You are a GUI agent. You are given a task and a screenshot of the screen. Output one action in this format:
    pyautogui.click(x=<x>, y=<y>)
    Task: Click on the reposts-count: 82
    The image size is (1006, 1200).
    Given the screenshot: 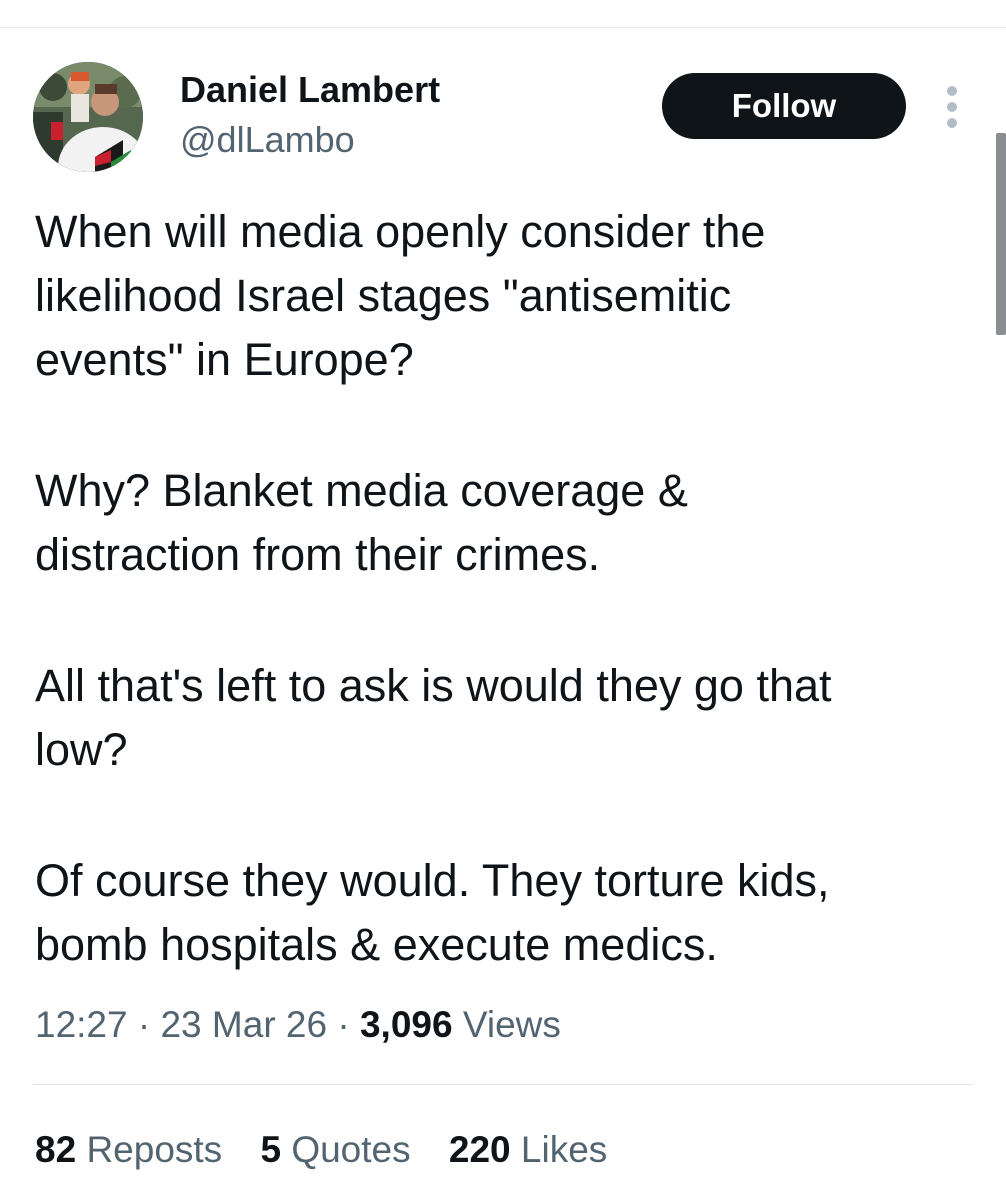 What is the action you would take?
    pyautogui.click(x=56, y=1149)
    